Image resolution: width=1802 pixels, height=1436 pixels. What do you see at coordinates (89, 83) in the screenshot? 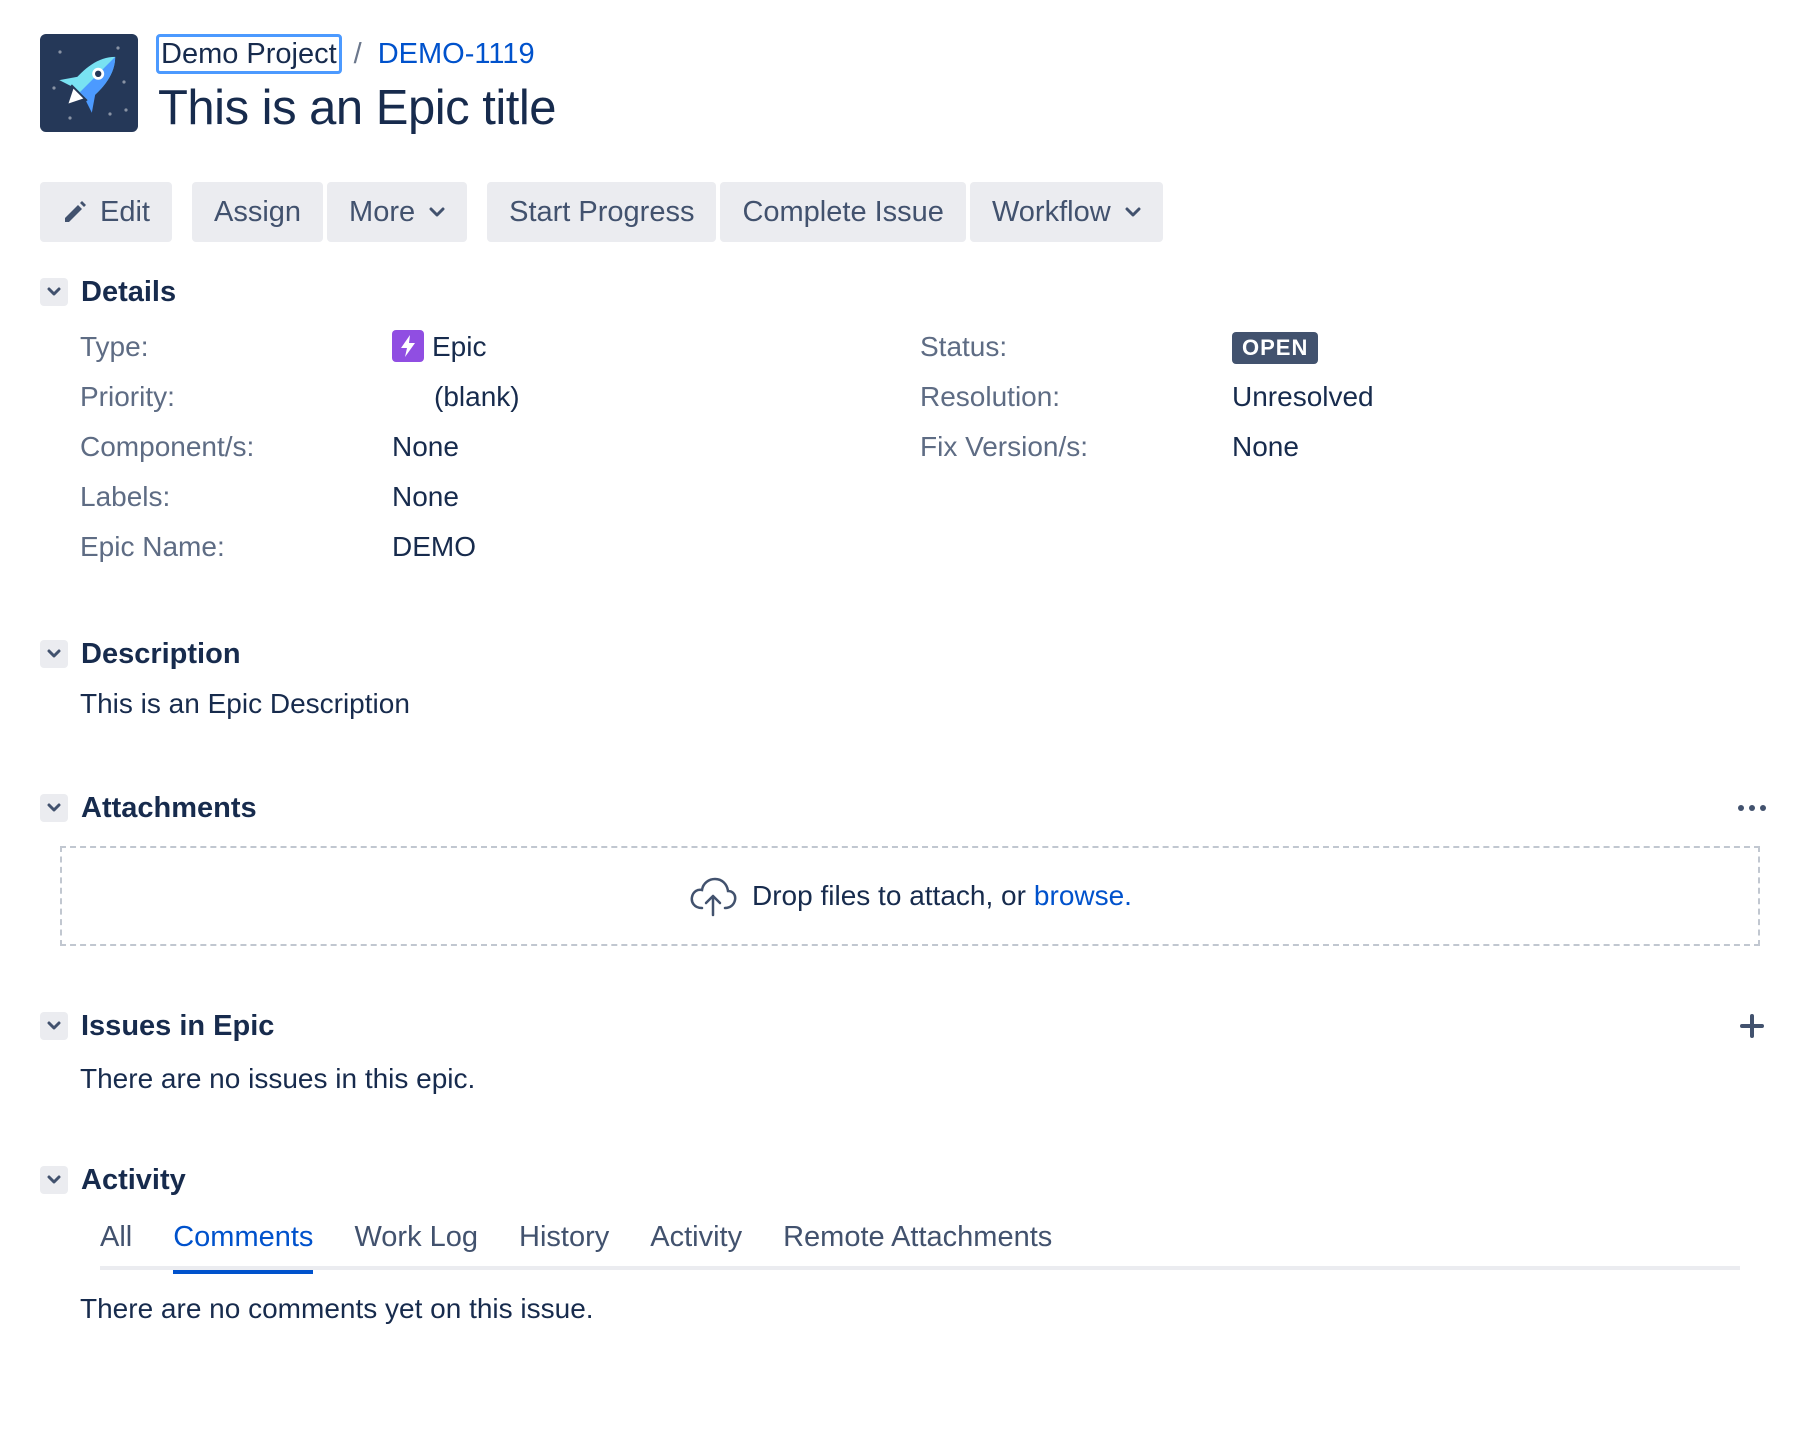
I see `project-avatar-rocket-icon` at bounding box center [89, 83].